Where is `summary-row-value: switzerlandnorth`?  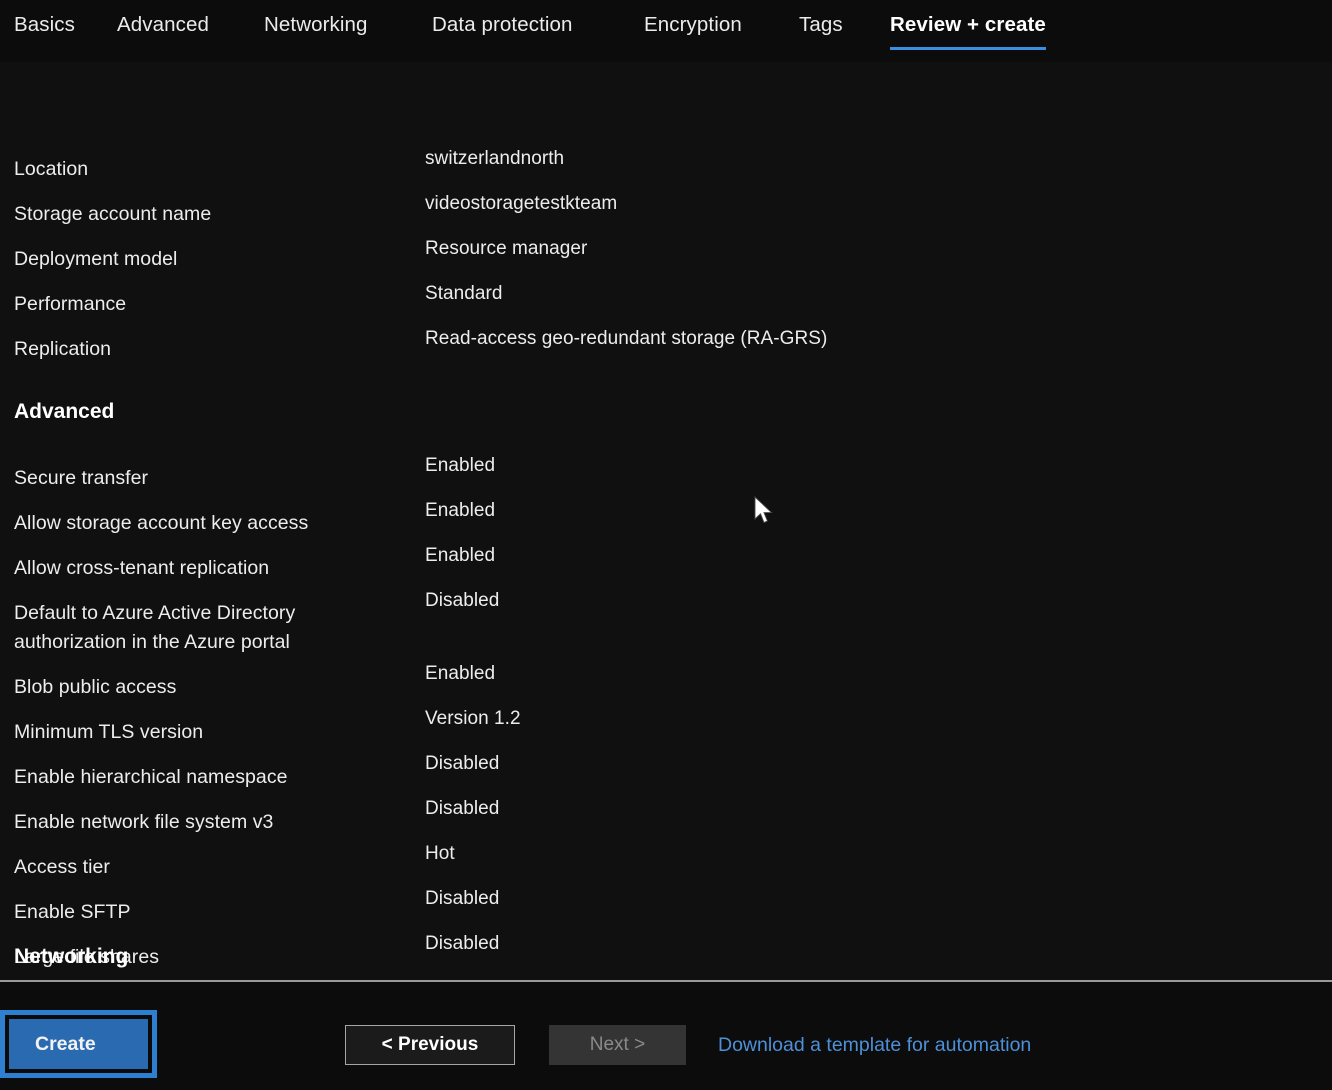
summary-row-value: switzerlandnorth is located at coordinates (495, 158).